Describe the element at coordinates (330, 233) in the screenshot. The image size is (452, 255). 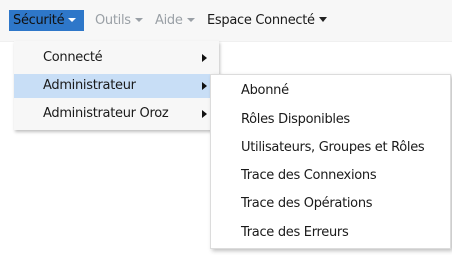
I see `submenu-item-trace-erreurs: Trace des Erreurs` at that location.